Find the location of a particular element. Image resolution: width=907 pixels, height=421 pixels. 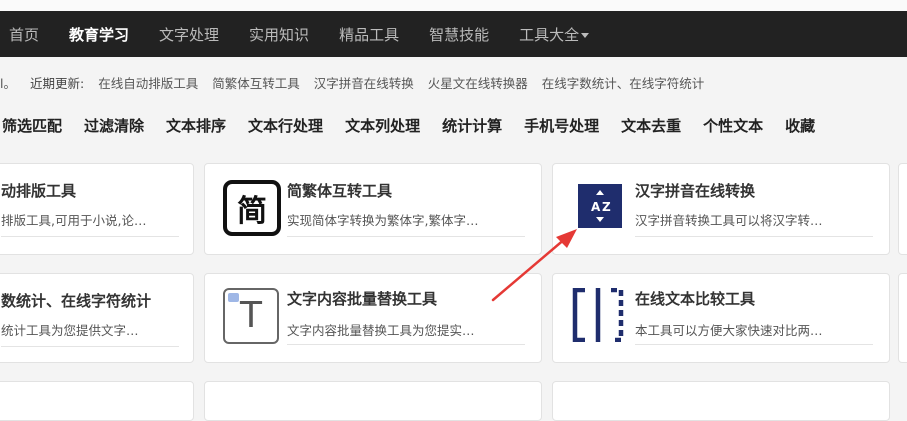

category-custom-text: 个性文本 is located at coordinates (733, 125).